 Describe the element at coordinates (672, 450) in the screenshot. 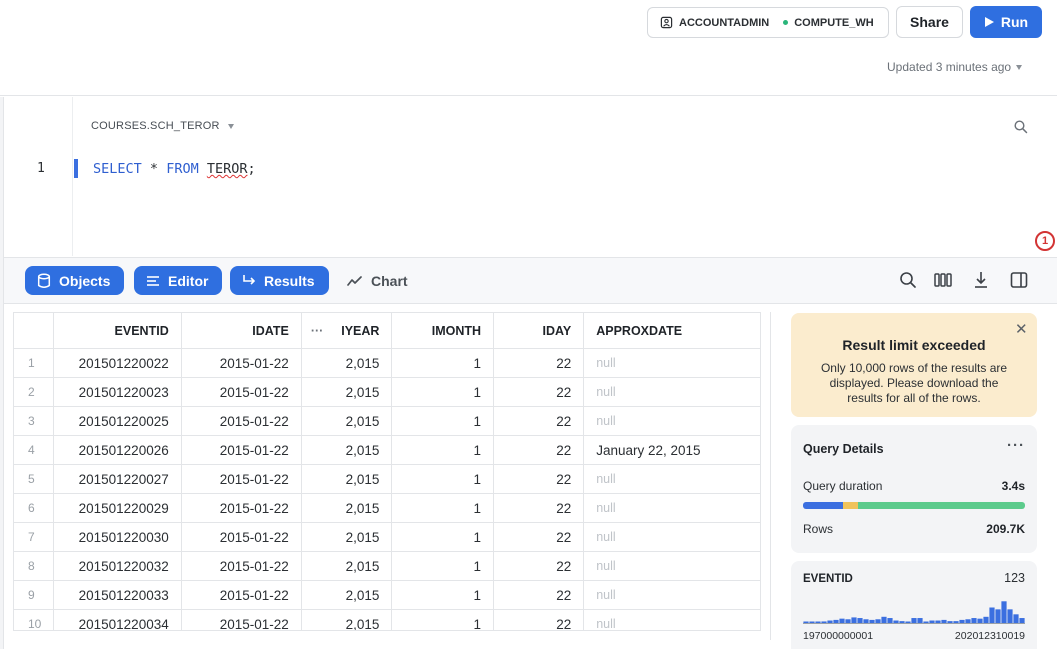

I see `table-cell: January 22, 2015` at that location.